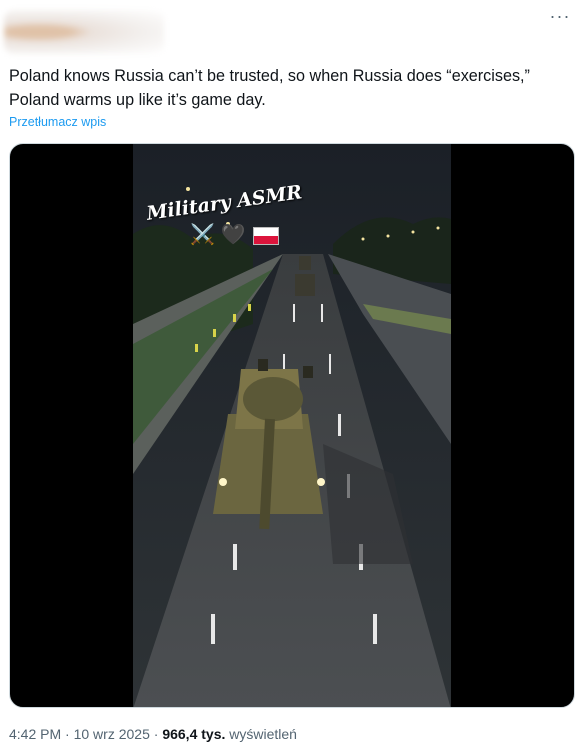 This screenshot has width=583, height=750. What do you see at coordinates (265, 235) in the screenshot?
I see `poland-flag-icon` at bounding box center [265, 235].